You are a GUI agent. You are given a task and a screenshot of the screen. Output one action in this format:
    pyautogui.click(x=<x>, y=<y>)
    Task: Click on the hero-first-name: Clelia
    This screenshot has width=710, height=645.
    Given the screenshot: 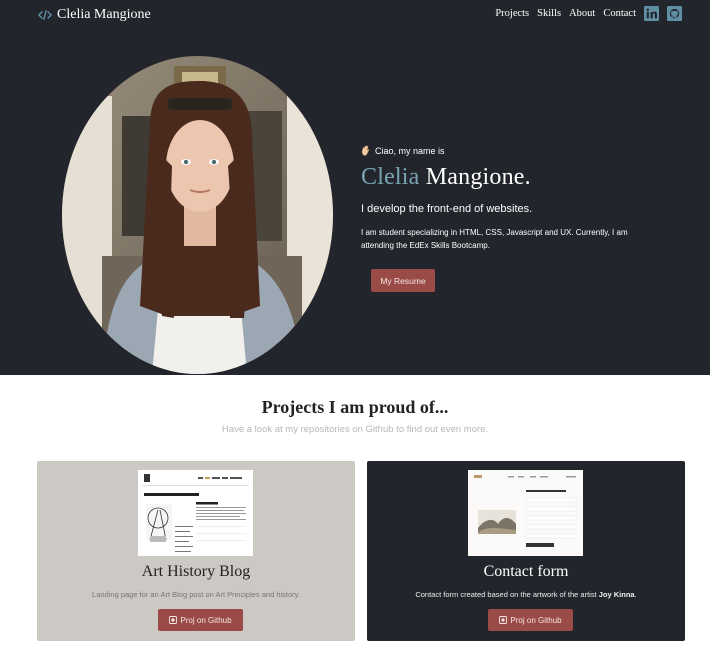 What is the action you would take?
    pyautogui.click(x=390, y=177)
    